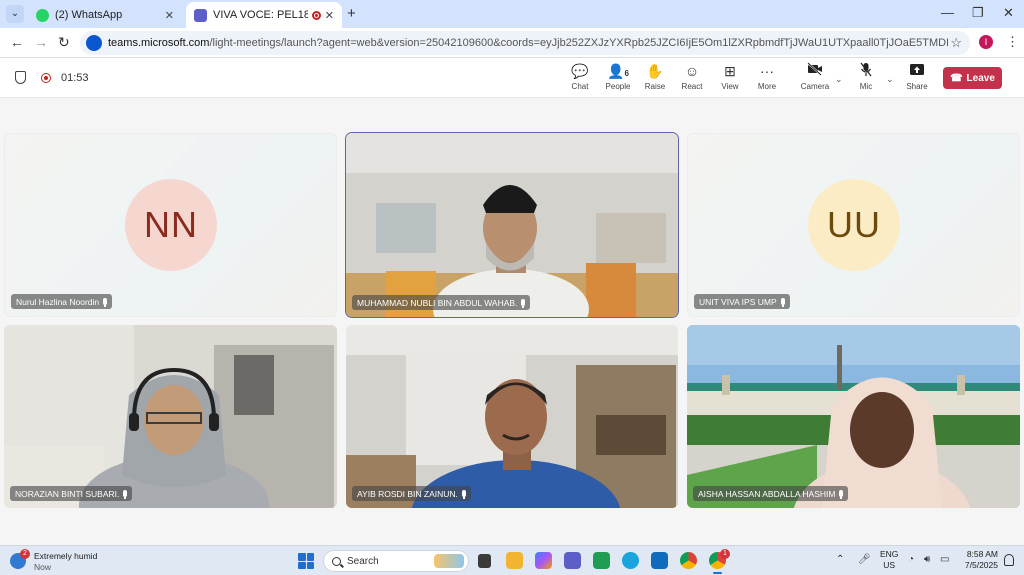 The height and width of the screenshot is (575, 1024). Describe the element at coordinates (655, 71) in the screenshot. I see `raise-hand-icon: ✋` at that location.